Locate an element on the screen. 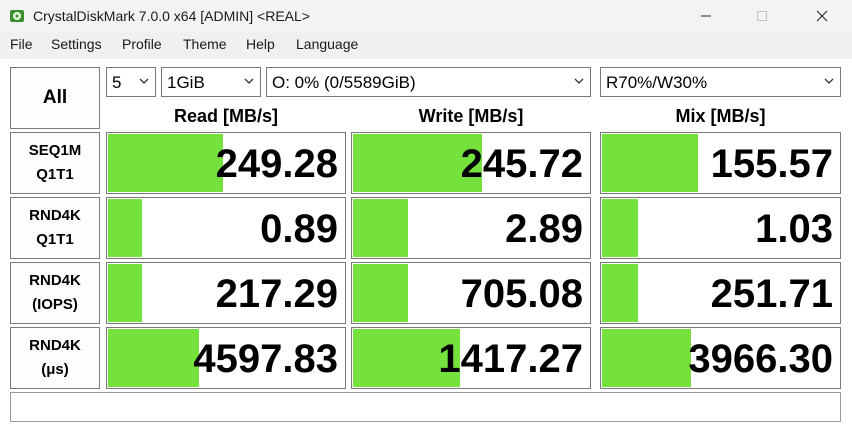  column-header-mix: Mix [MB/s] is located at coordinates (720, 116).